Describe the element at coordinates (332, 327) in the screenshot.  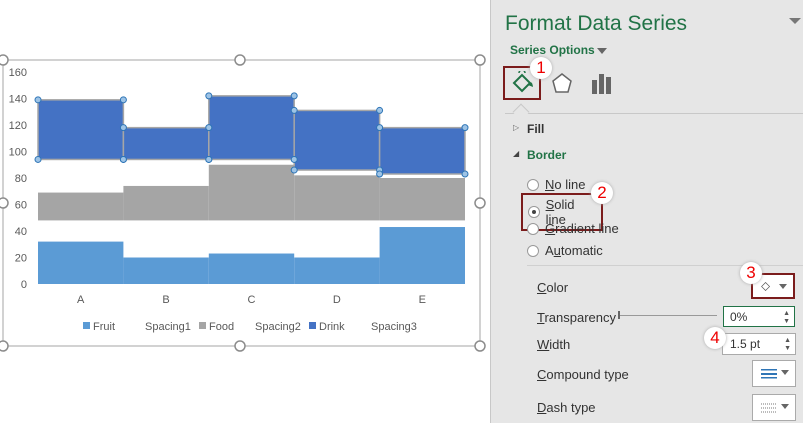
I see `legend-entry-drink: Drink` at that location.